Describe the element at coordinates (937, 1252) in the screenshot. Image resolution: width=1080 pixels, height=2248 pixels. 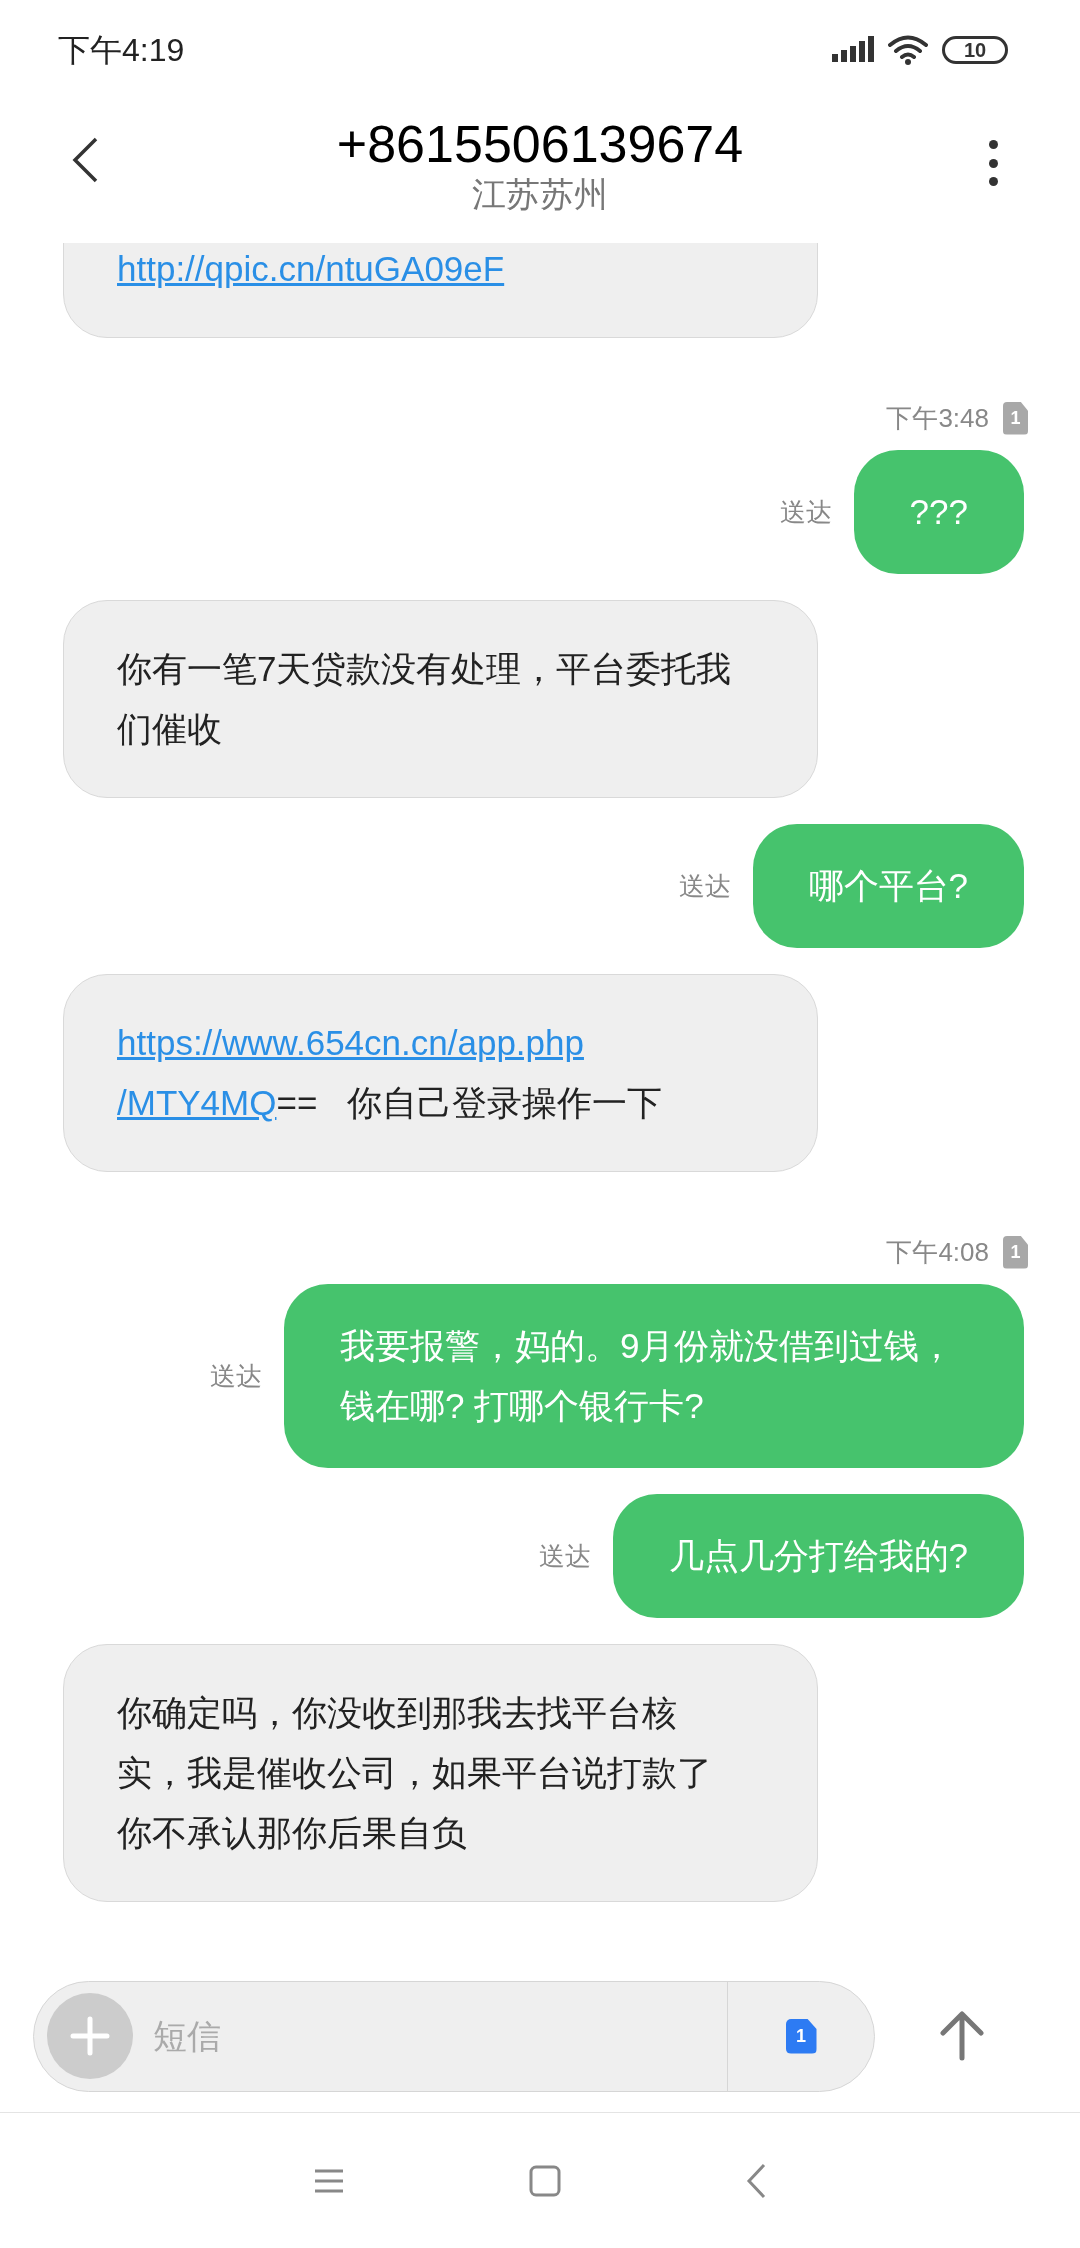
I see `message-timestamp: 下午4:08` at that location.